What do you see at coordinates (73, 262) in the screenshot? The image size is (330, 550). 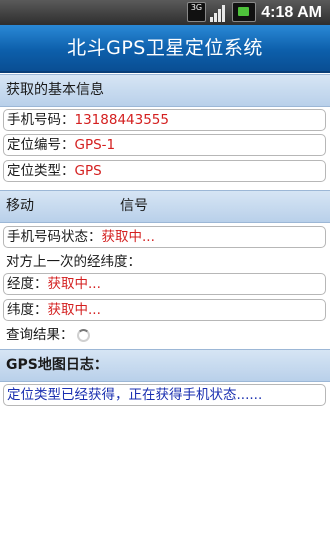 I see `last-position-heading: 对方上一次的经纬度：` at bounding box center [73, 262].